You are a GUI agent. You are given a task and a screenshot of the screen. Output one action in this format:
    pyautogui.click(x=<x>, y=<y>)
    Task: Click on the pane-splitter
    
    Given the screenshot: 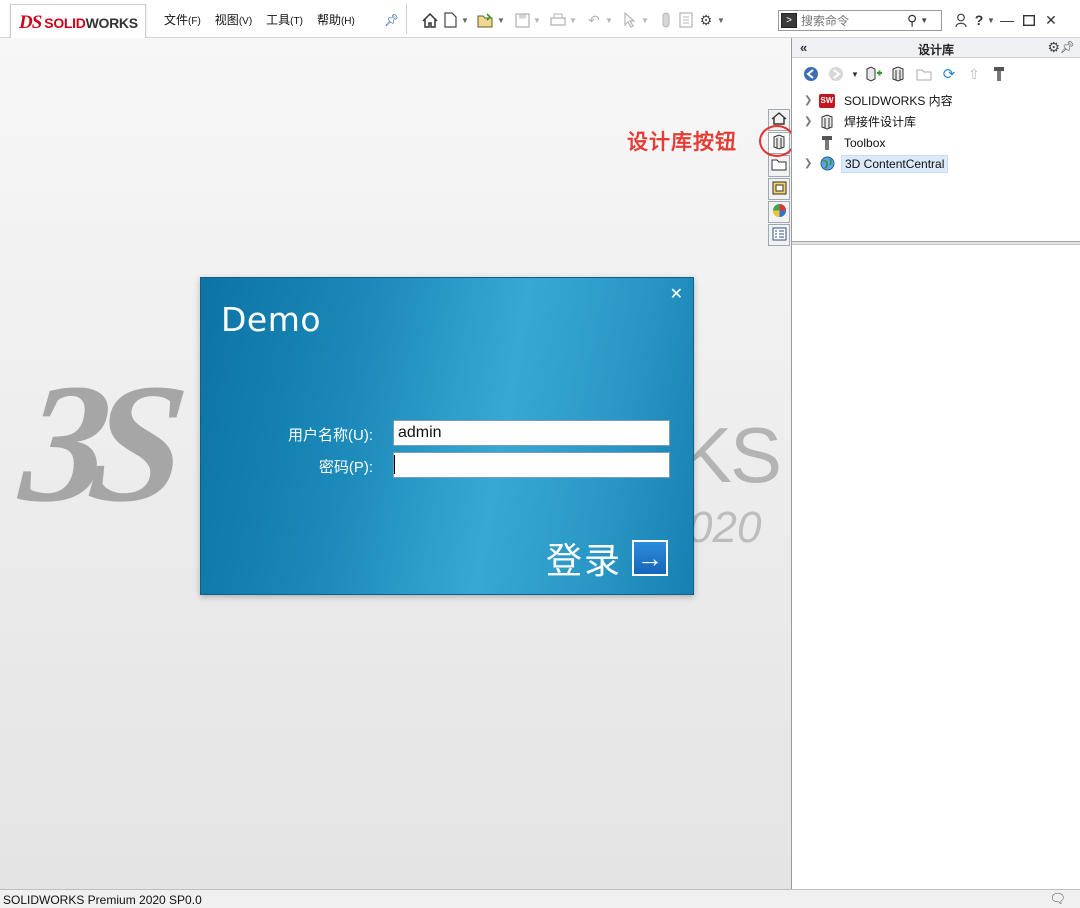 What is the action you would take?
    pyautogui.click(x=936, y=243)
    